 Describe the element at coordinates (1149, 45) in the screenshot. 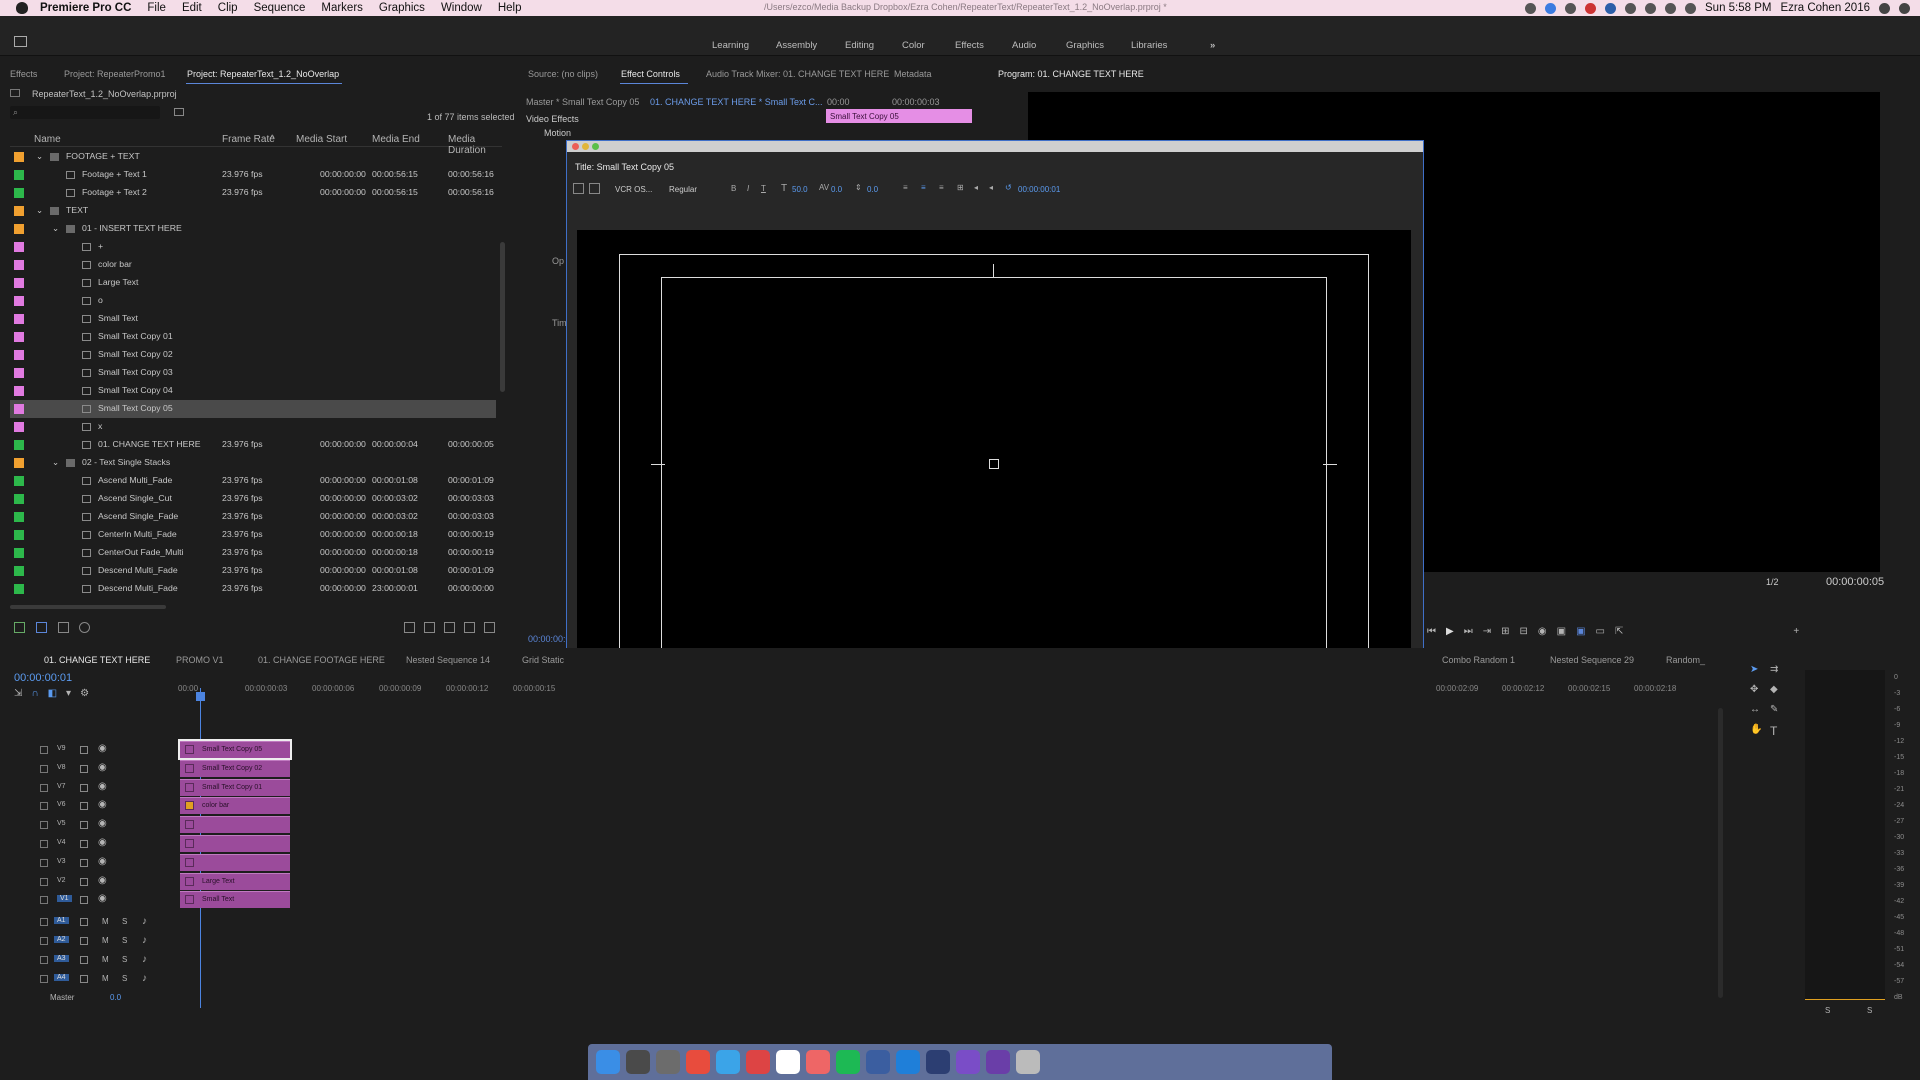

I see `workspace-libraries: Libraries` at that location.